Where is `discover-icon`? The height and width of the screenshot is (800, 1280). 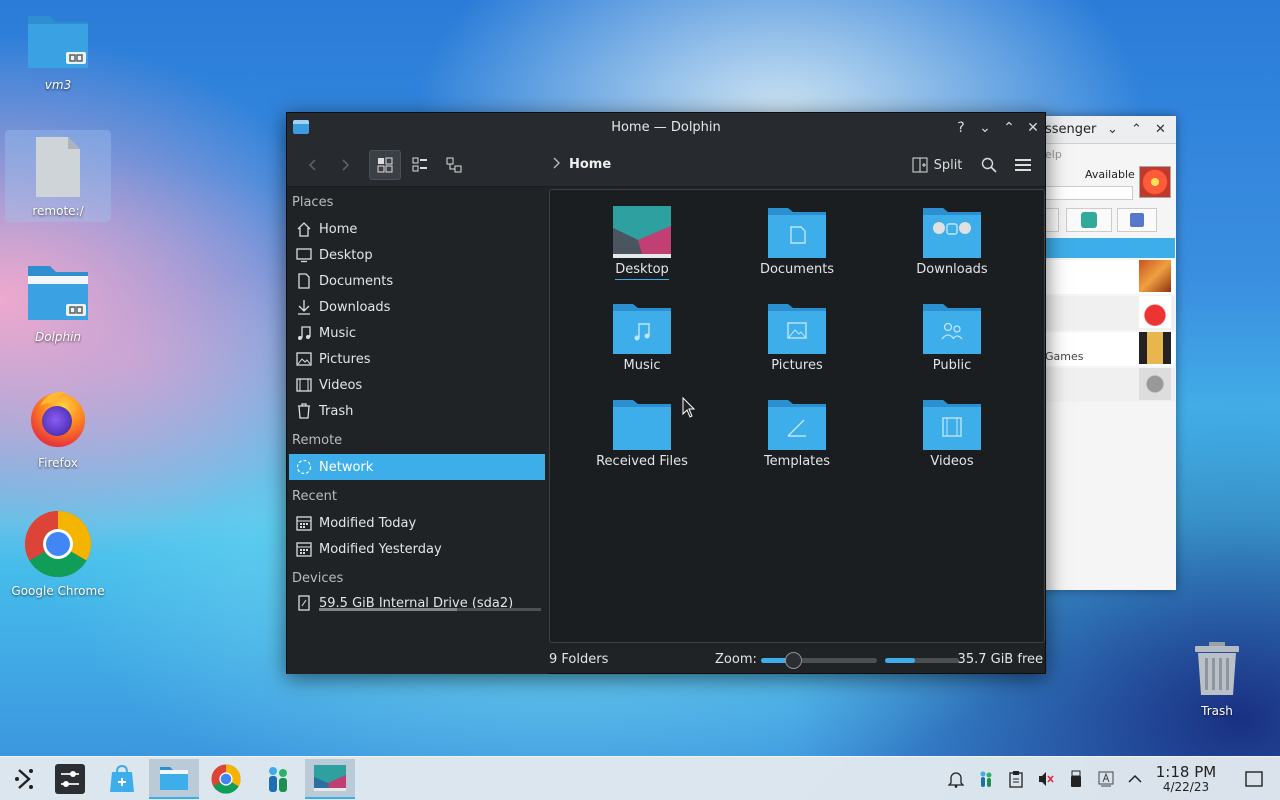 discover-icon is located at coordinates (122, 778).